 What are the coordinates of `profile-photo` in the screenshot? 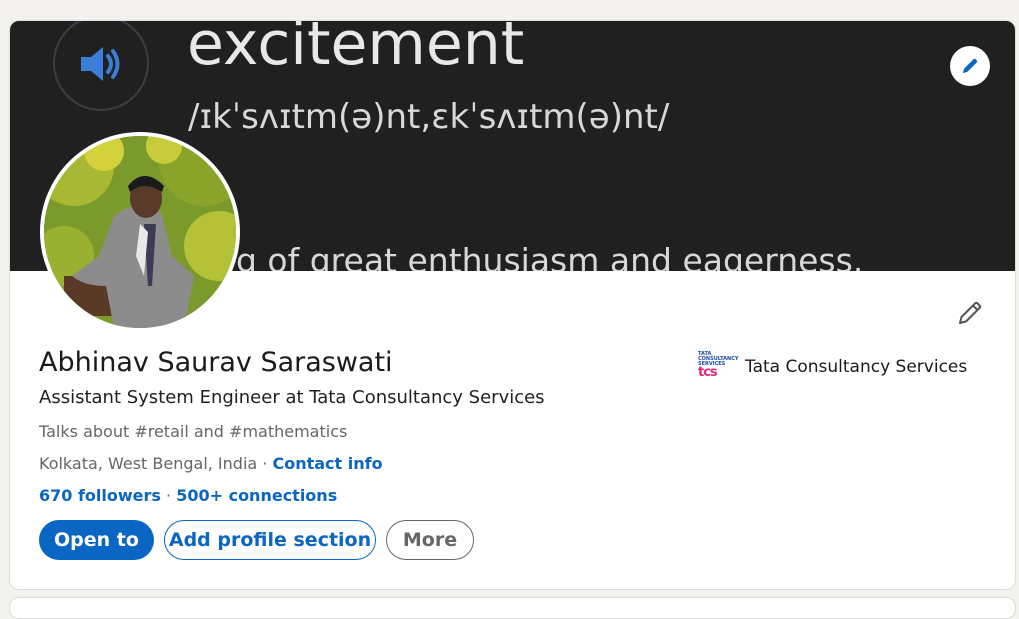 It's located at (140, 232).